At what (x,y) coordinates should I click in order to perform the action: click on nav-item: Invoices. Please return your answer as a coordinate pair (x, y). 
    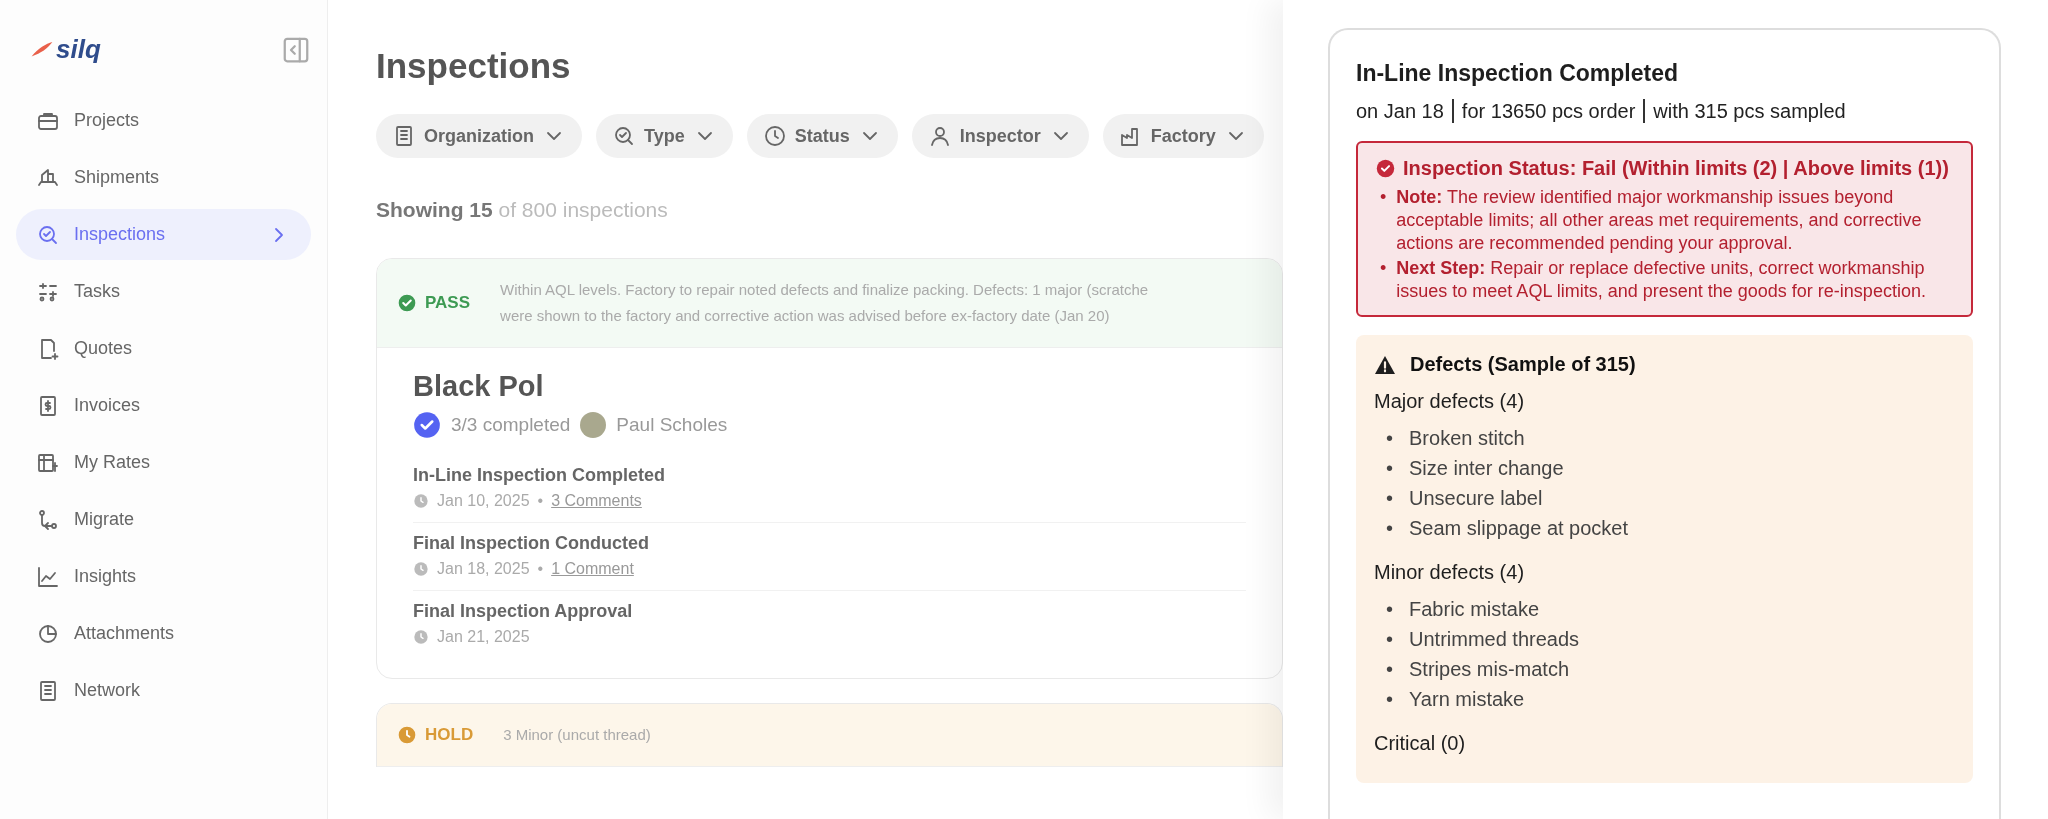
    Looking at the image, I should click on (163, 405).